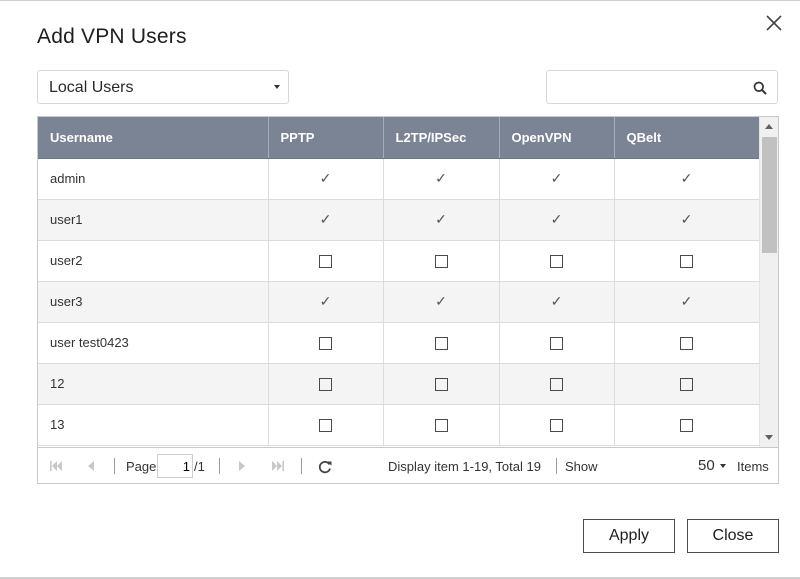 The image size is (800, 579). What do you see at coordinates (153, 425) in the screenshot?
I see `username-cell: 13` at bounding box center [153, 425].